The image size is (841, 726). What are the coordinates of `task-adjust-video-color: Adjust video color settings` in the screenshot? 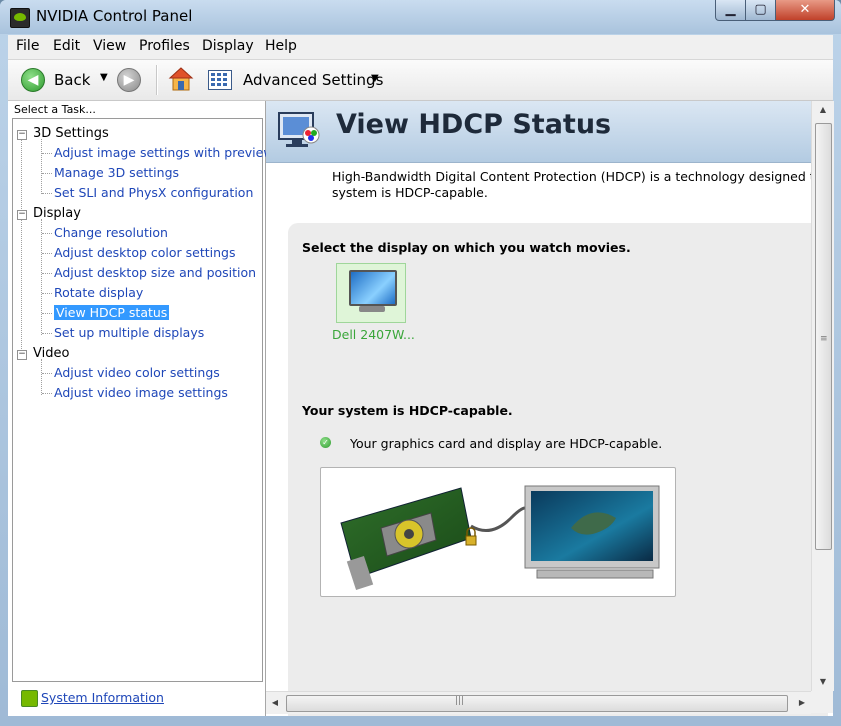 It's located at (137, 372).